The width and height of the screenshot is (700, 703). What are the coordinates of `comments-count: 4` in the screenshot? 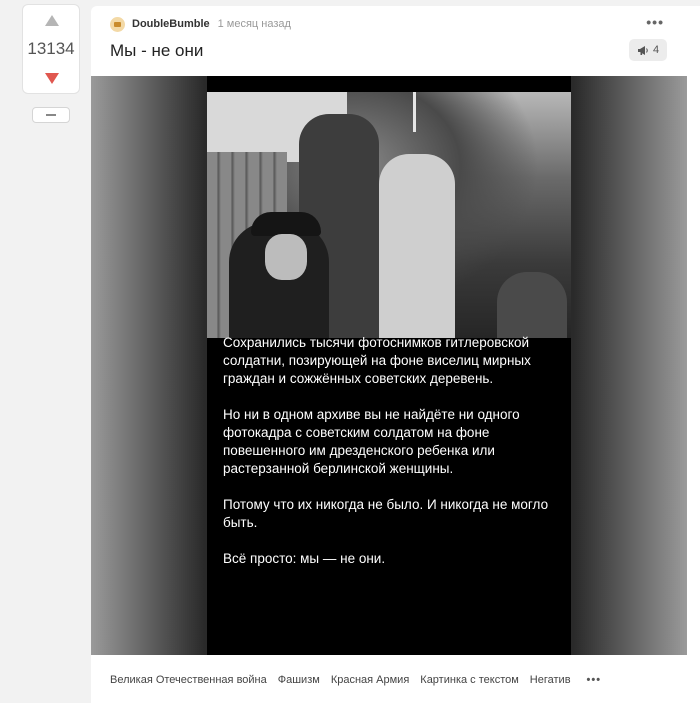 It's located at (656, 50).